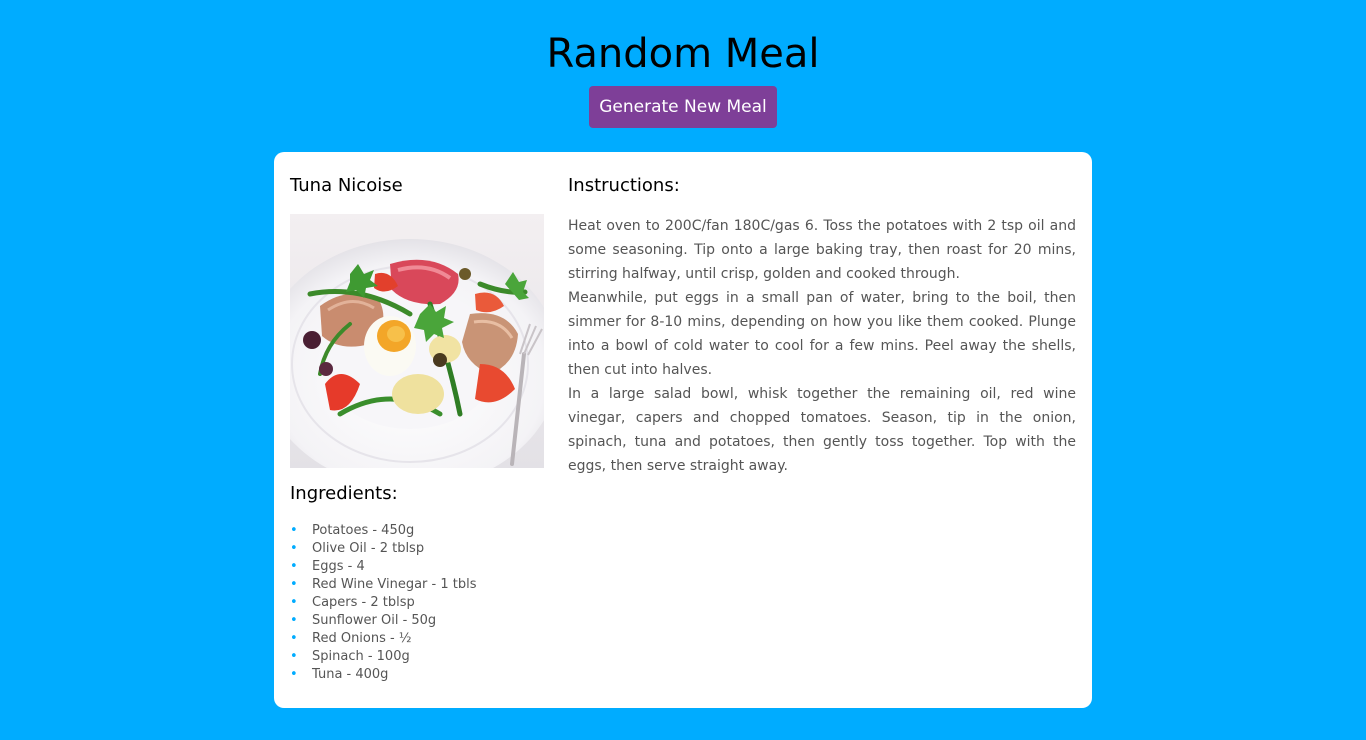 The height and width of the screenshot is (740, 1366). I want to click on list-item: • Olive Oil - 2 tblsp, so click(420, 549).